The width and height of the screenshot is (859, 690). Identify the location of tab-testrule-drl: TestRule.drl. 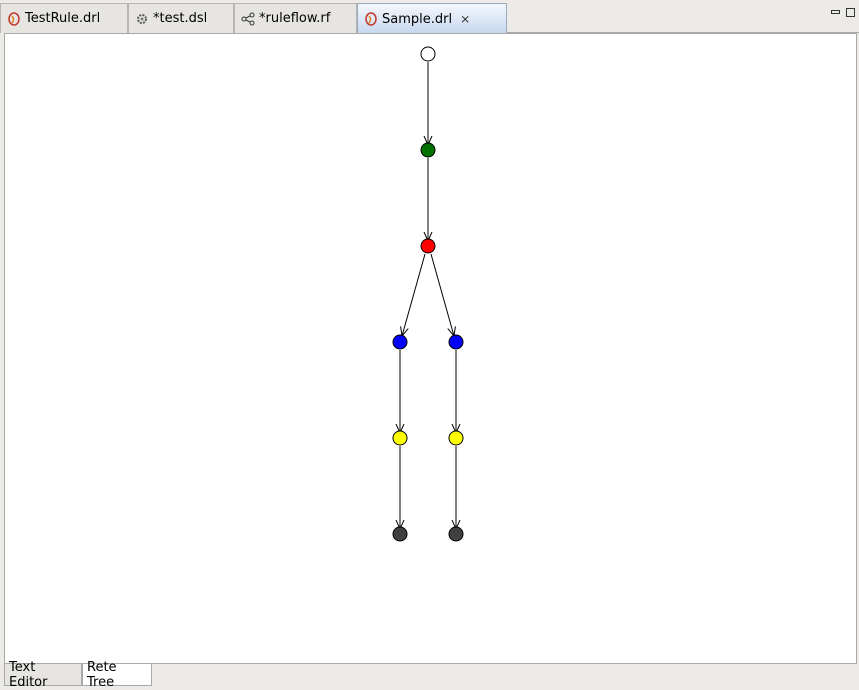
(64, 18).